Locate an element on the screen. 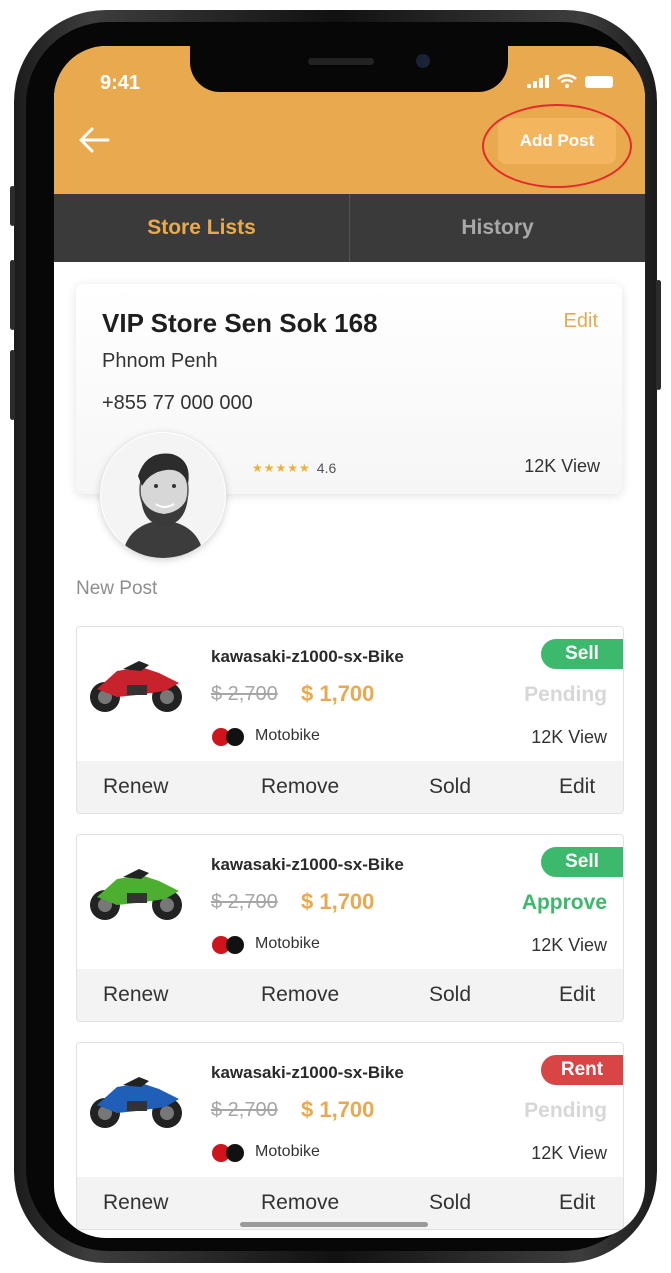 The width and height of the screenshot is (671, 1273). store-edit-link: Edit is located at coordinates (581, 321).